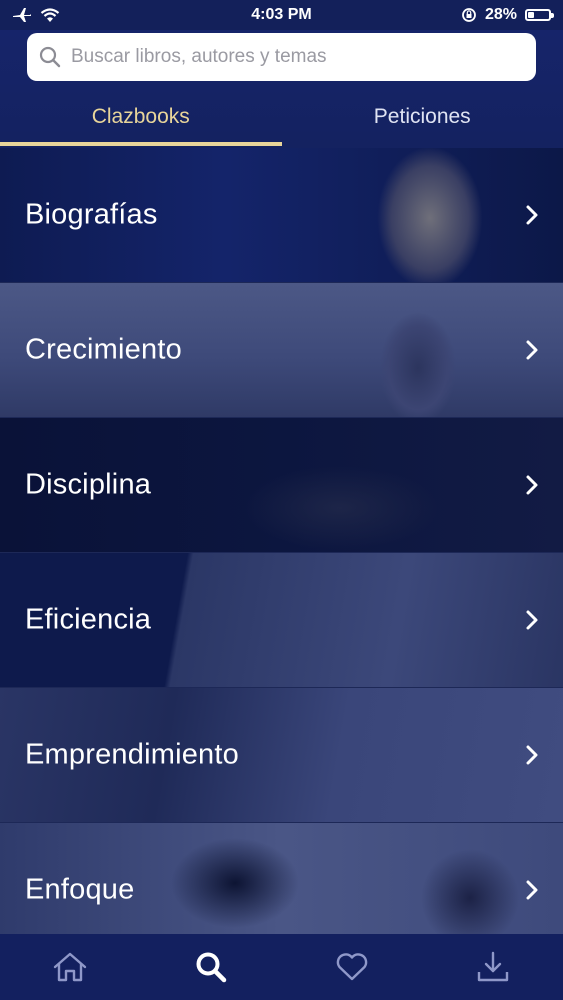 Image resolution: width=563 pixels, height=1000 pixels. I want to click on category-row-eficiencia: Eficiencia, so click(281, 620).